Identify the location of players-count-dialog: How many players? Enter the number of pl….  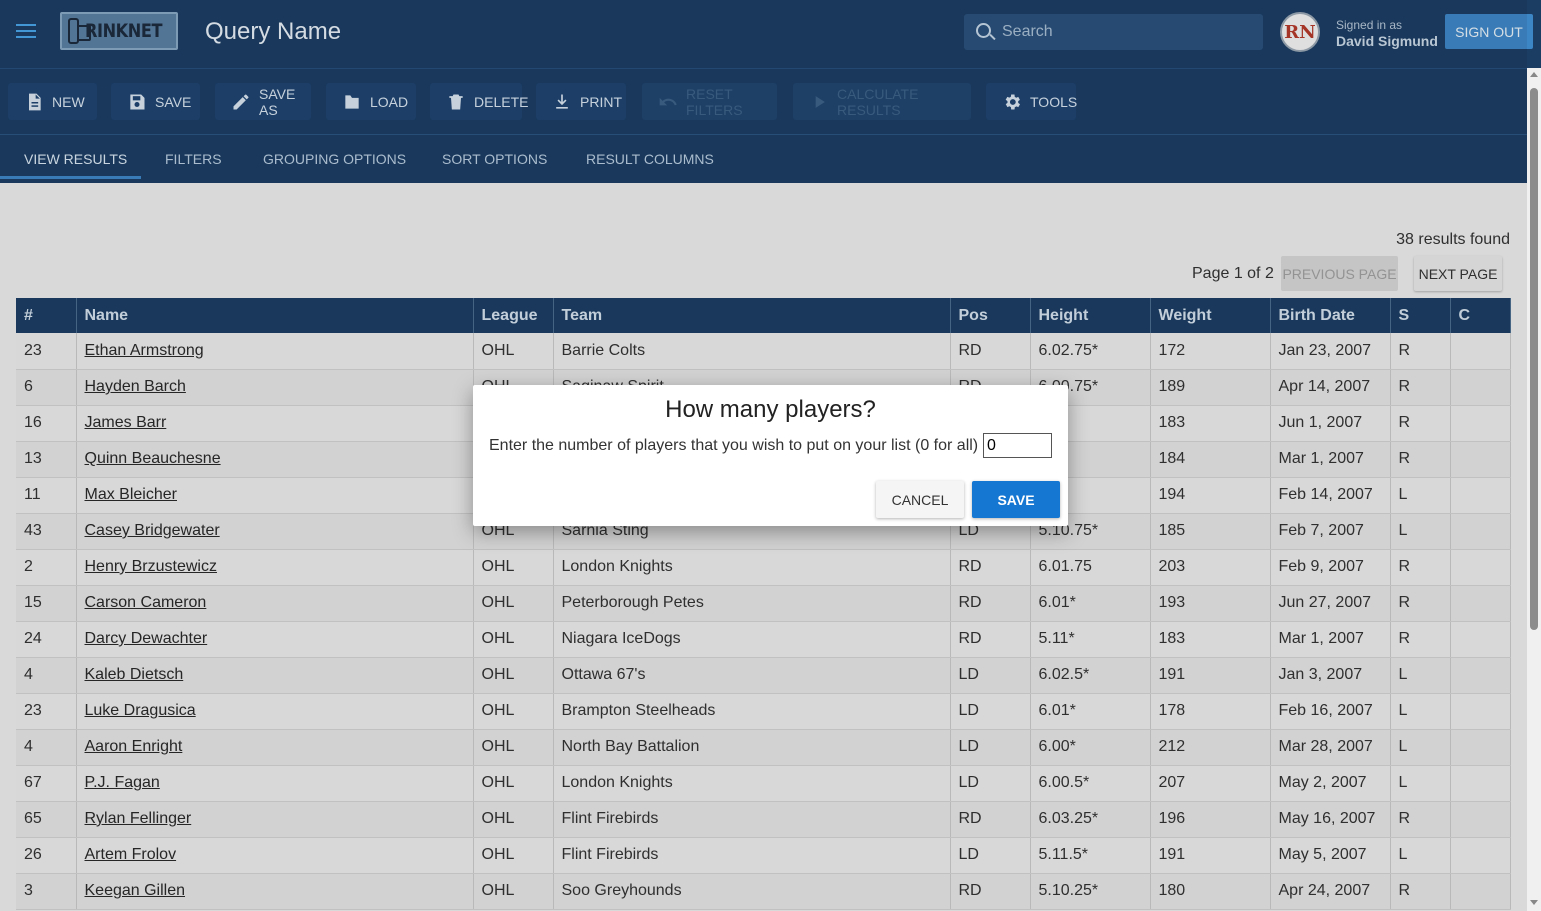
(770, 455).